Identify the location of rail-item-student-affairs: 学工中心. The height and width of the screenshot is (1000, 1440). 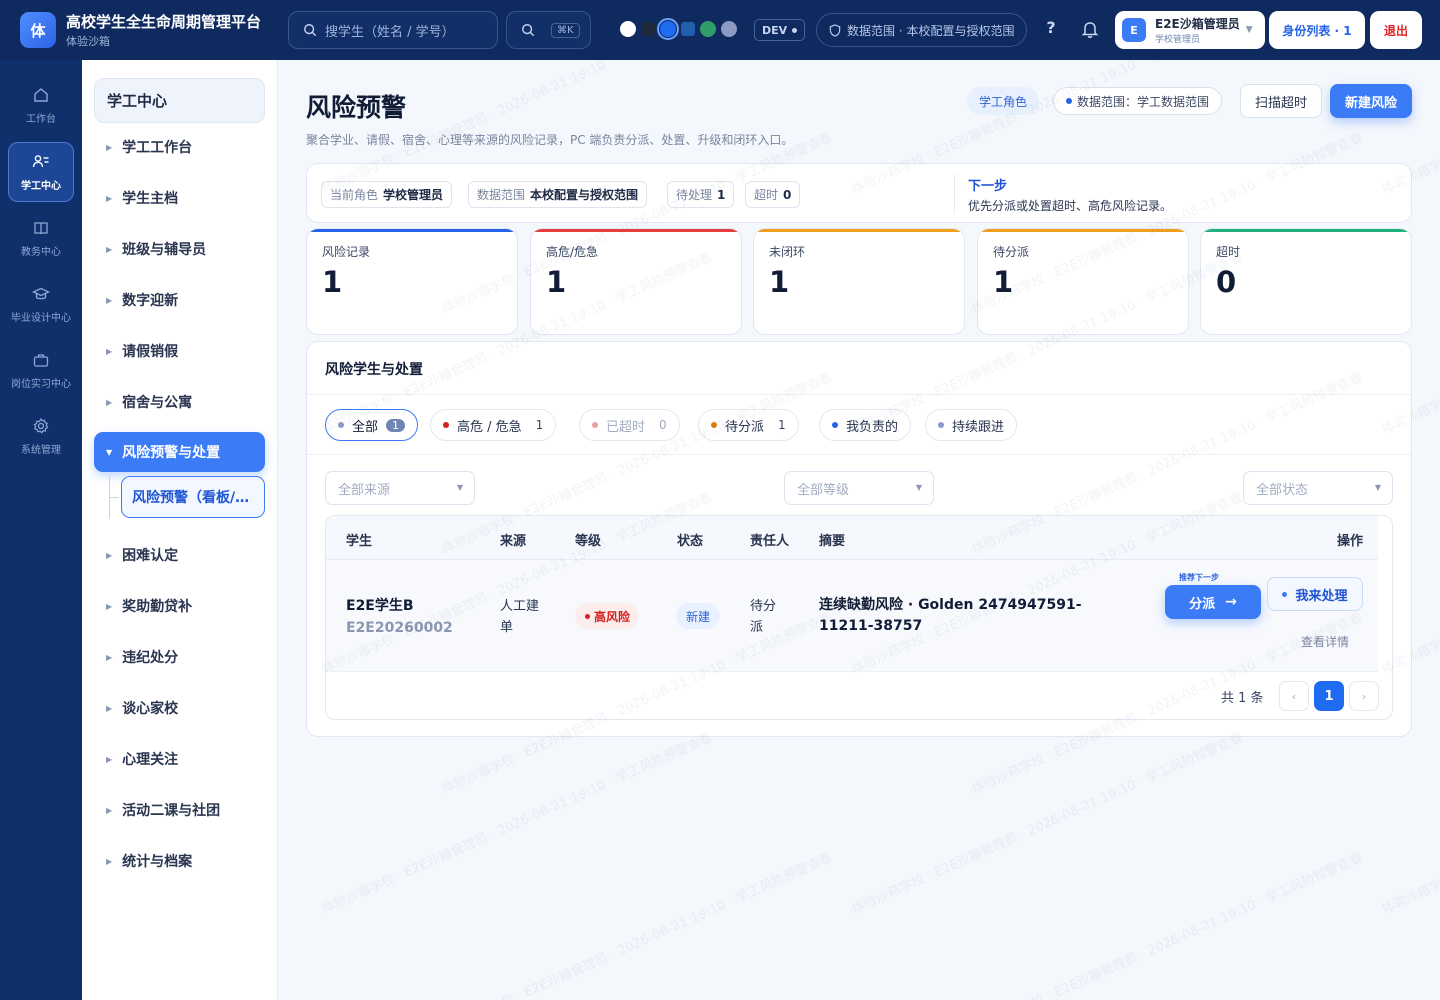
(41, 172).